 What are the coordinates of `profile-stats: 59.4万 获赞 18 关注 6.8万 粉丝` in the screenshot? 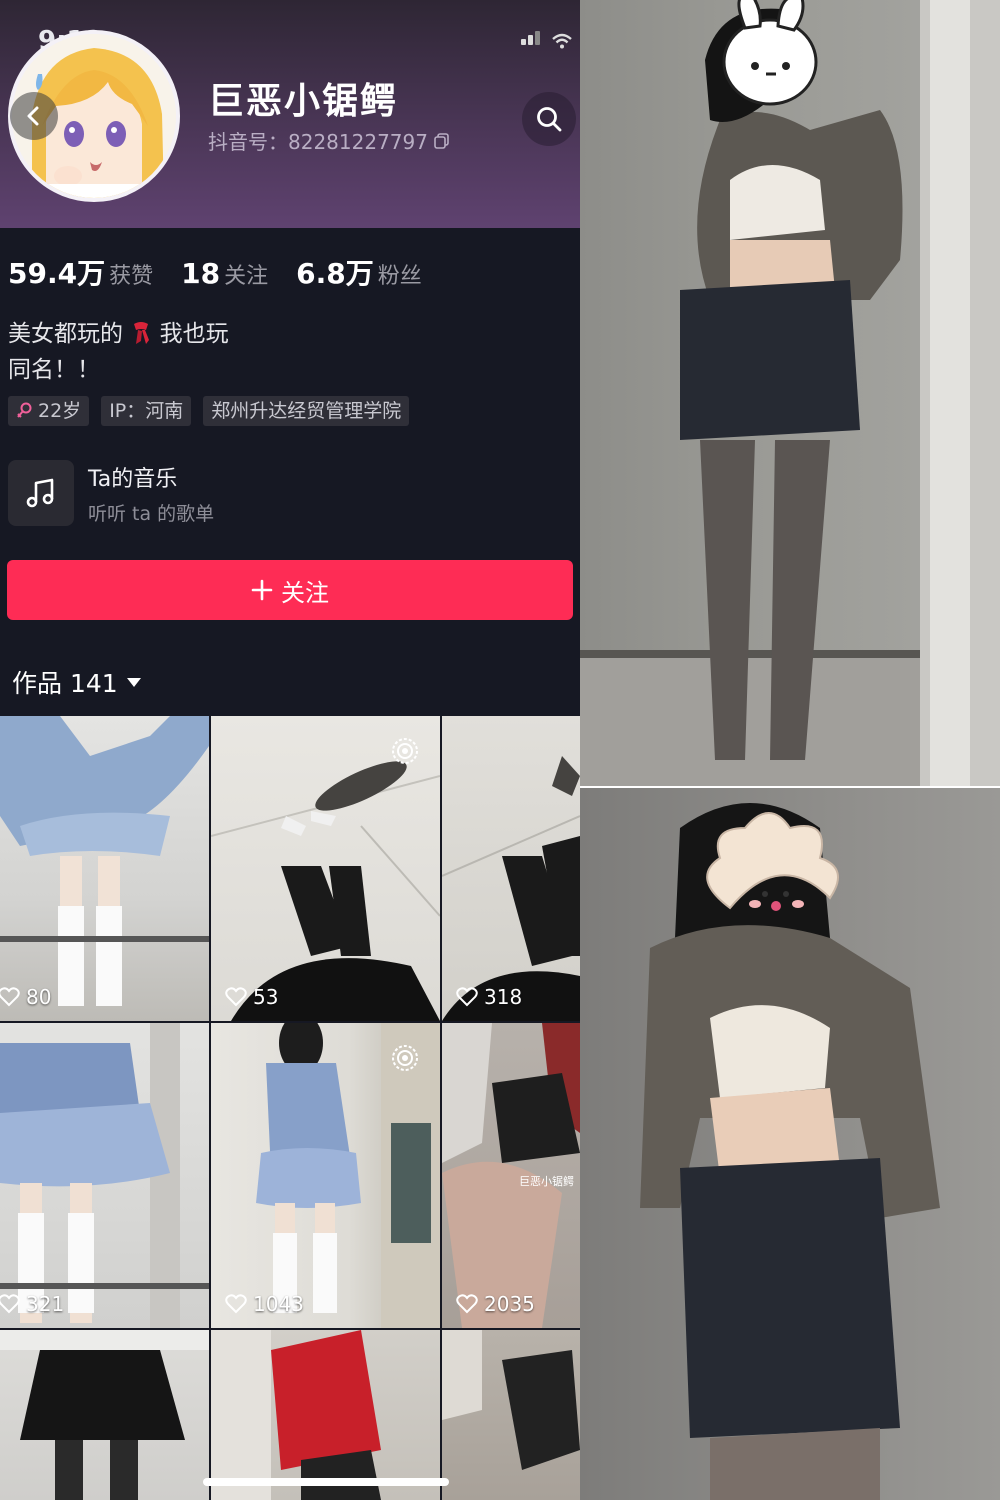 It's located at (215, 272).